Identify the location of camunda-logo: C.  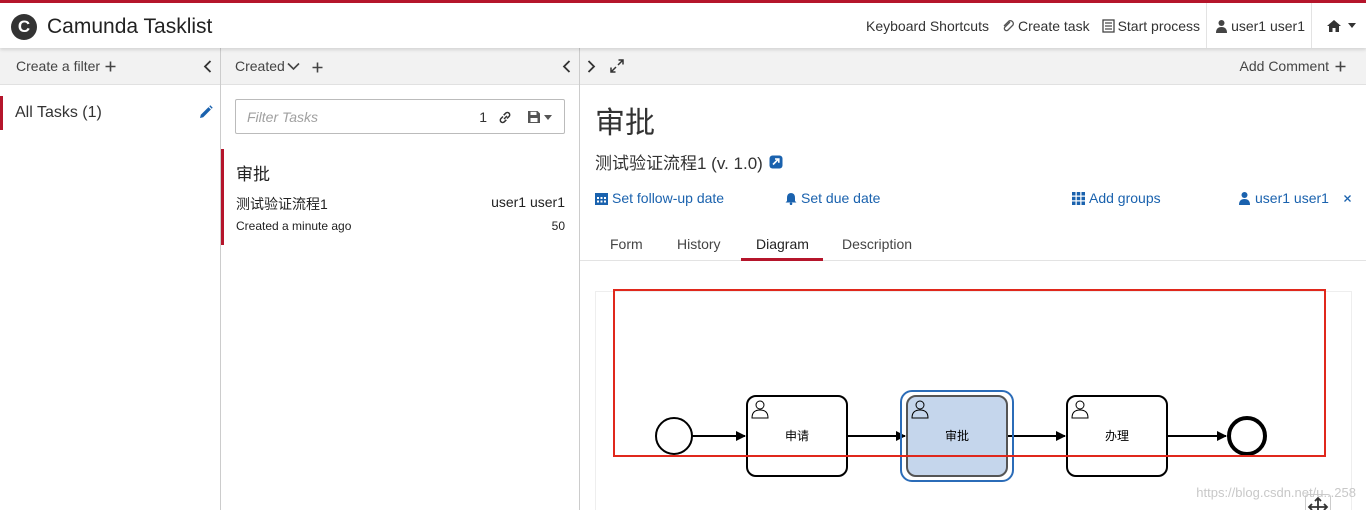
(24, 27).